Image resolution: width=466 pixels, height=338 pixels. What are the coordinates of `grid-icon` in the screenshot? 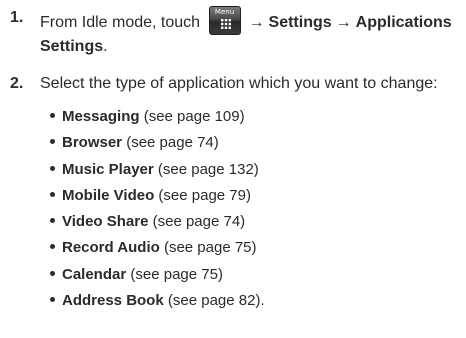 It's located at (225, 24).